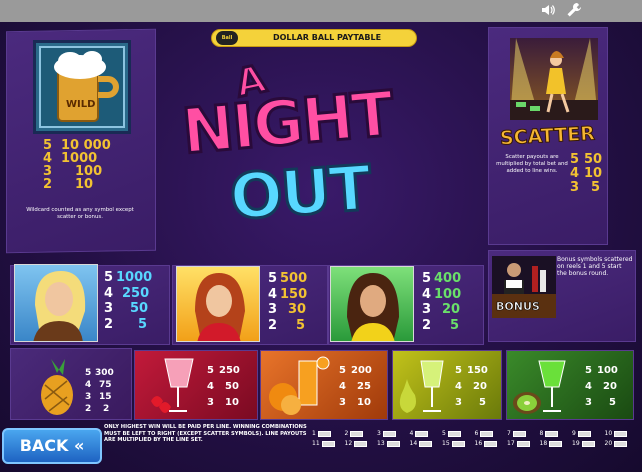  I want to click on top-toolbar, so click(321, 11).